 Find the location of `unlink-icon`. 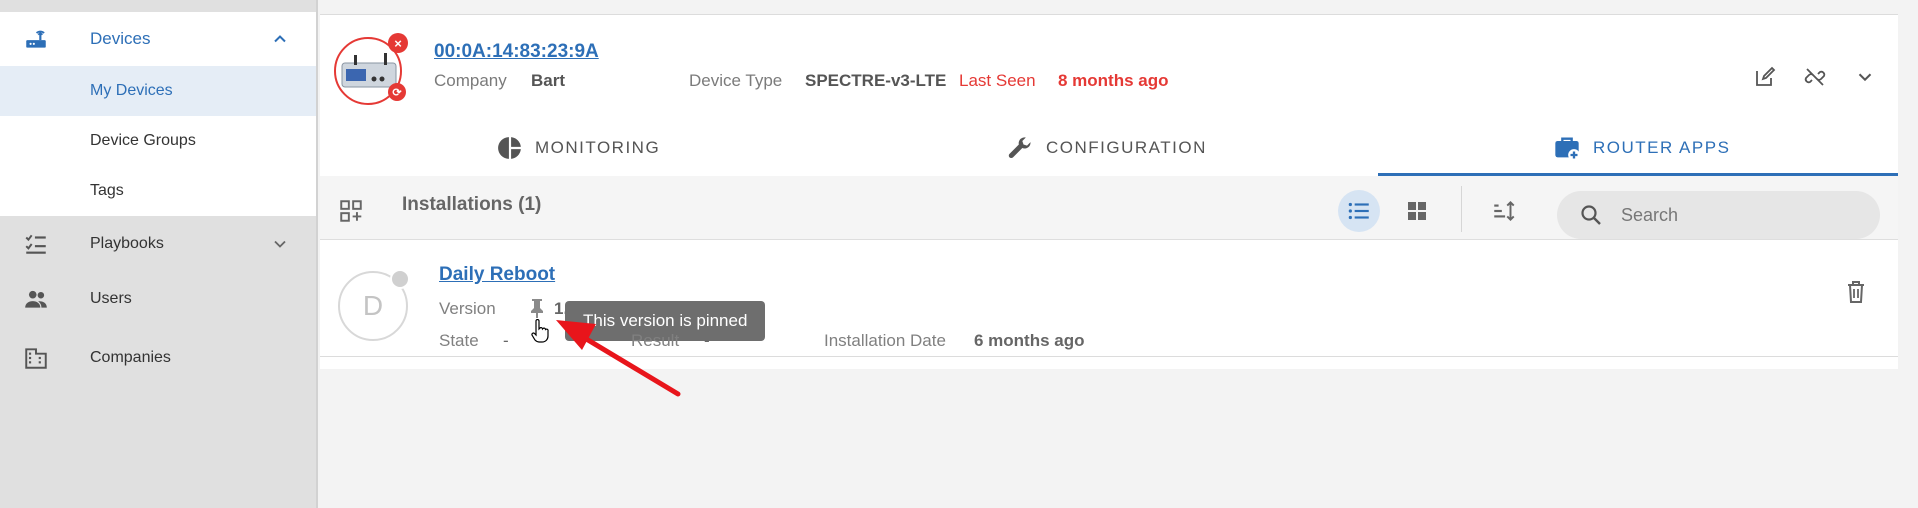

unlink-icon is located at coordinates (1815, 77).